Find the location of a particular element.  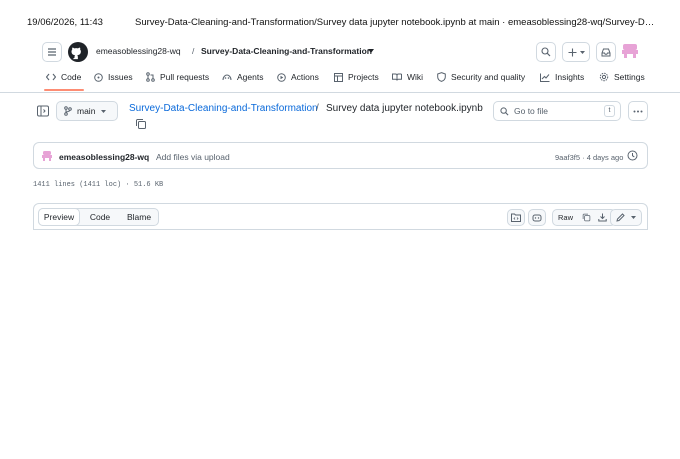

branch-name: main is located at coordinates (86, 111).